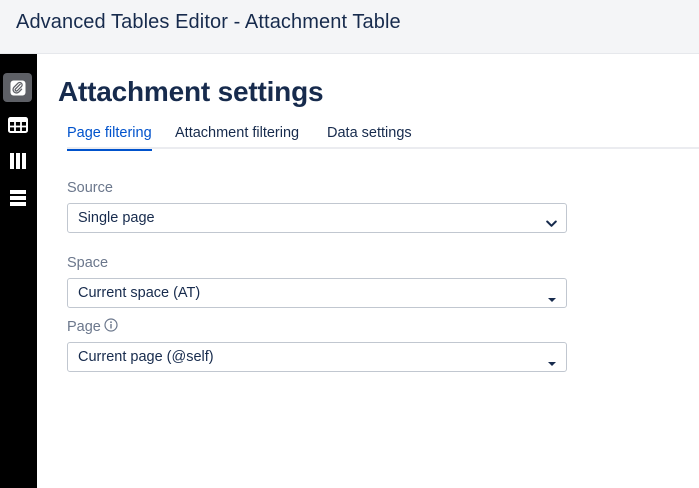 Image resolution: width=699 pixels, height=488 pixels. What do you see at coordinates (369, 137) in the screenshot?
I see `tab-data-settings: Data settings` at bounding box center [369, 137].